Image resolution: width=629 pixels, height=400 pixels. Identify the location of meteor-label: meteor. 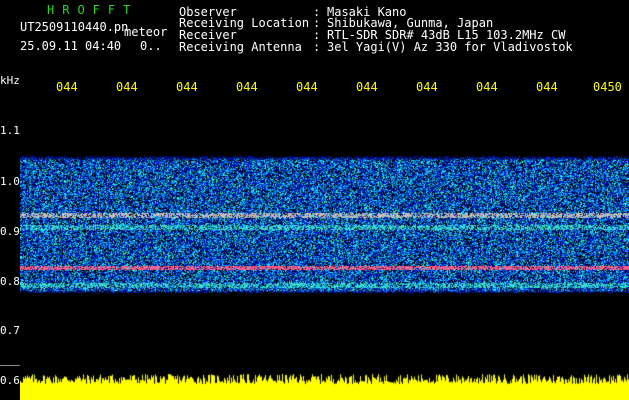
(146, 32).